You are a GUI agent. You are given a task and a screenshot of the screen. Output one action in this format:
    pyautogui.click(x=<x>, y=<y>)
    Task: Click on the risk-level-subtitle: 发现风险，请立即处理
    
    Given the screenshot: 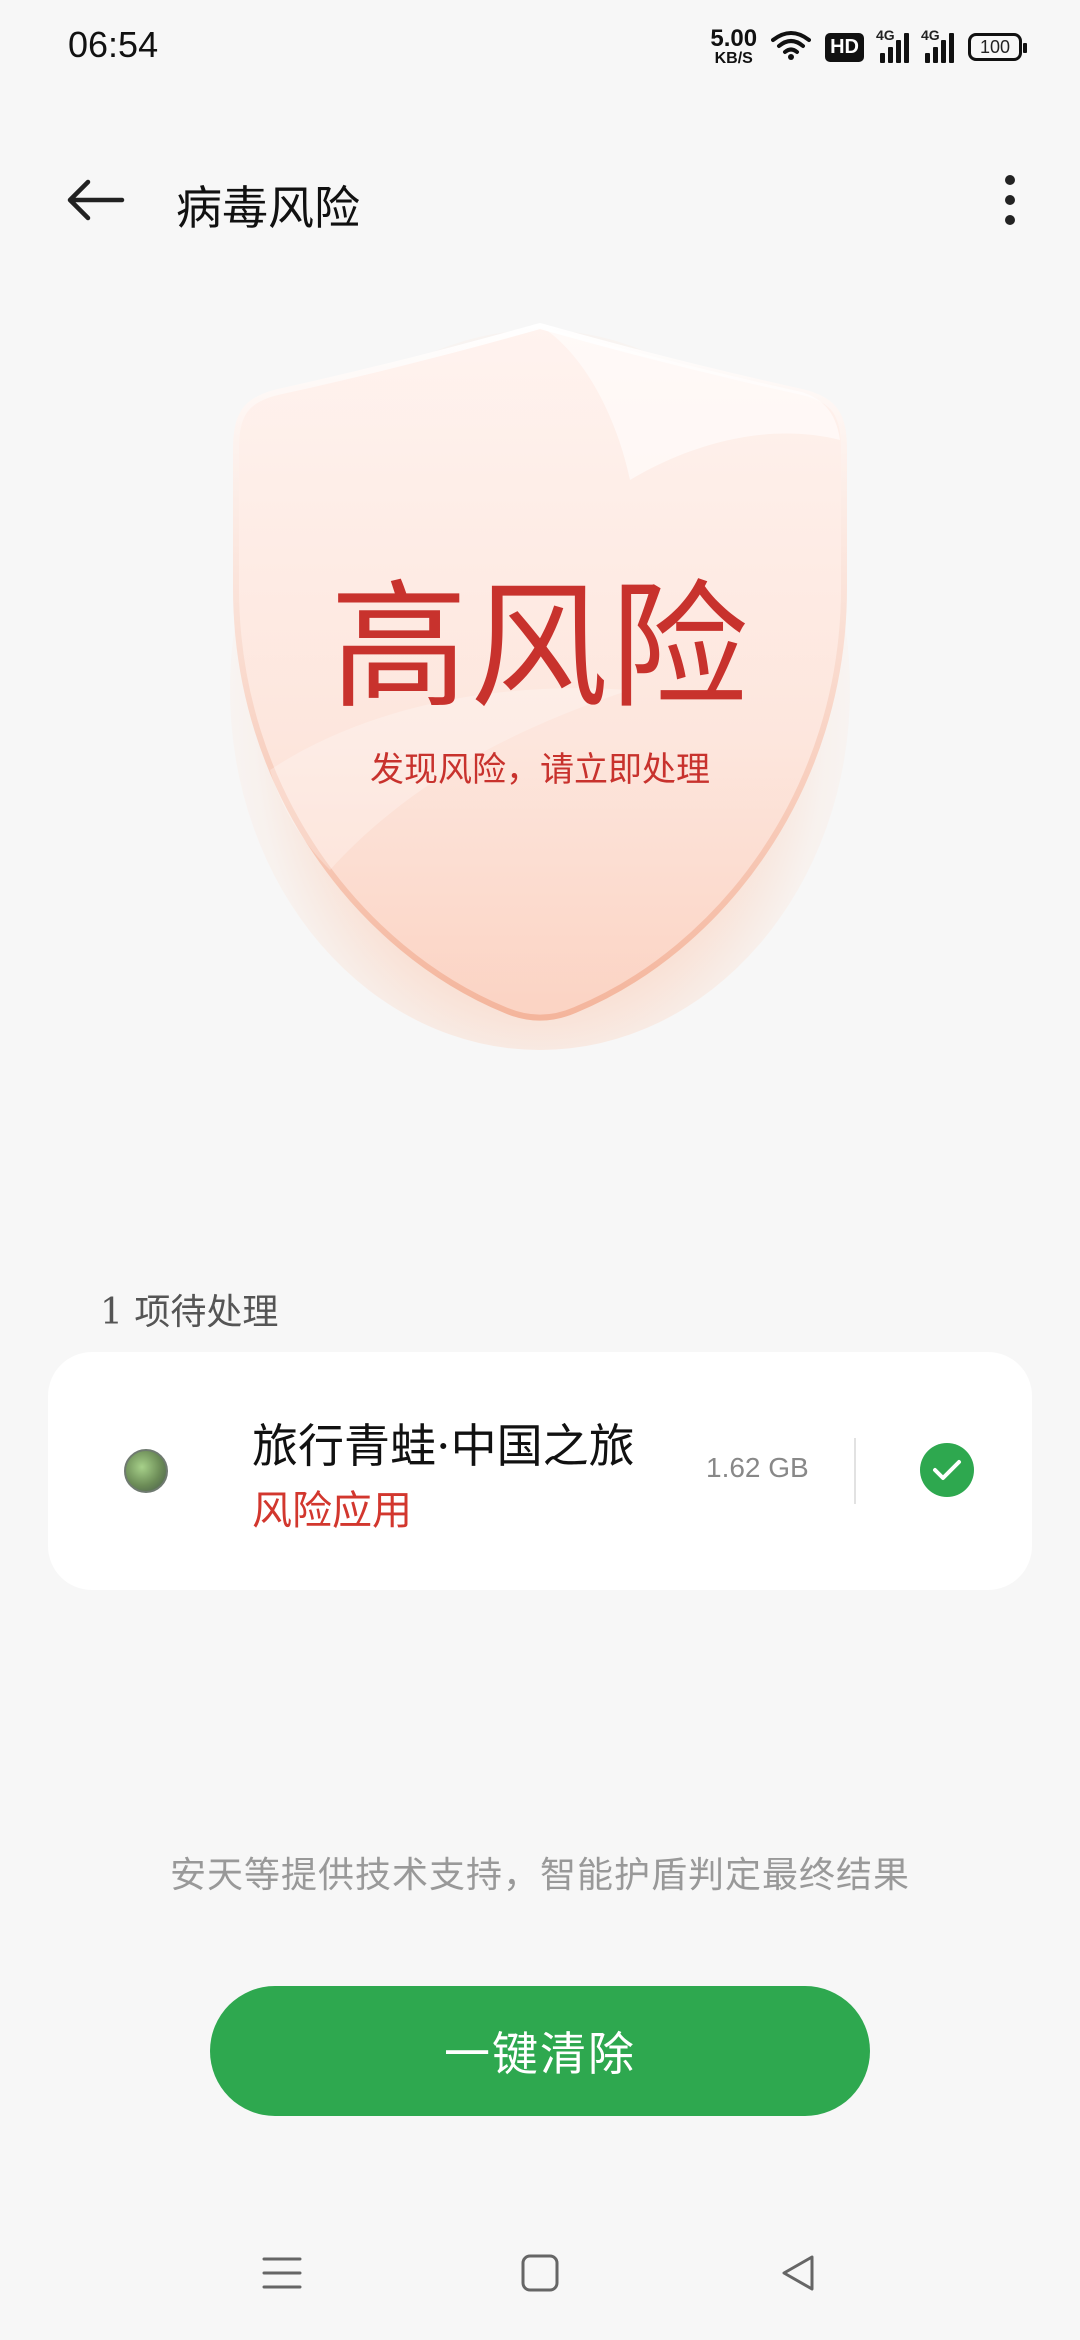 What is the action you would take?
    pyautogui.click(x=540, y=770)
    